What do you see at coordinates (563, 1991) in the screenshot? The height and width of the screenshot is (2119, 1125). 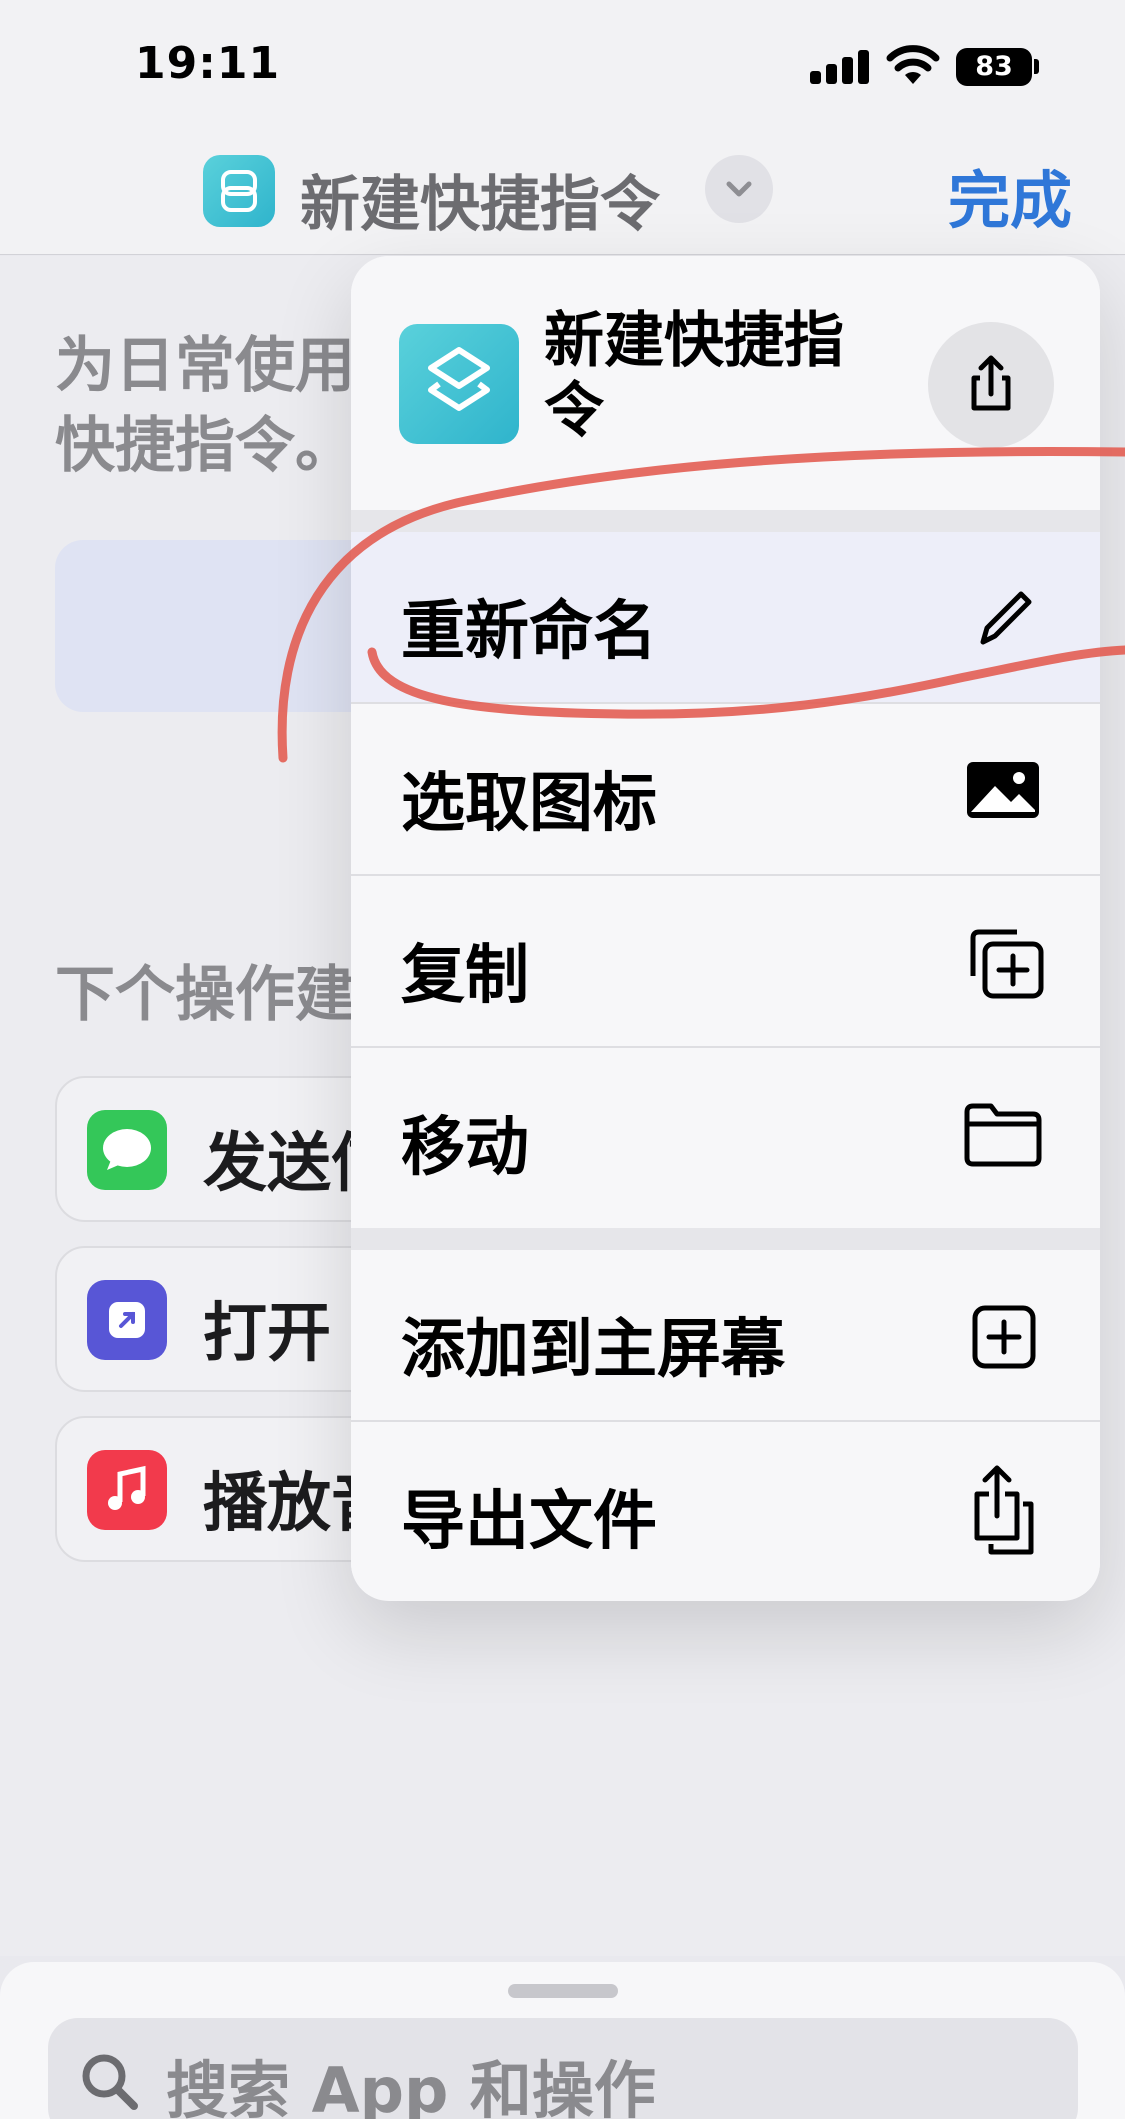 I see `sheet-grabber` at bounding box center [563, 1991].